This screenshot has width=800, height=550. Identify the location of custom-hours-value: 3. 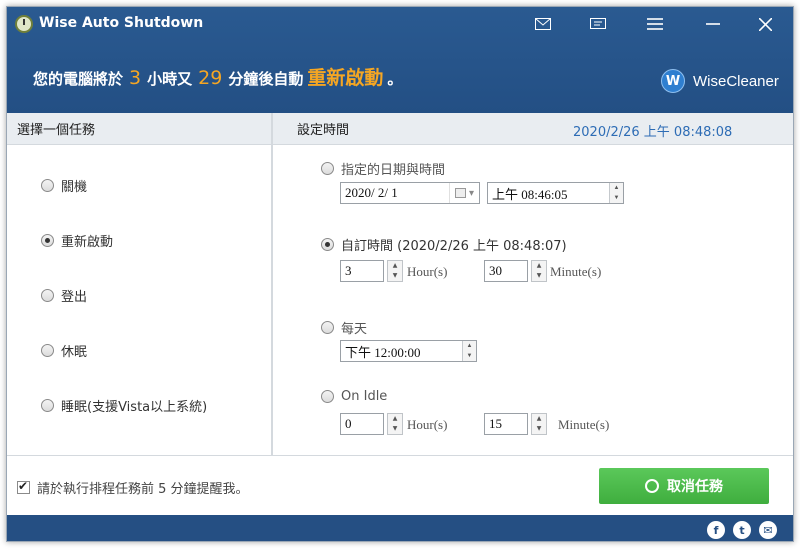
(348, 270).